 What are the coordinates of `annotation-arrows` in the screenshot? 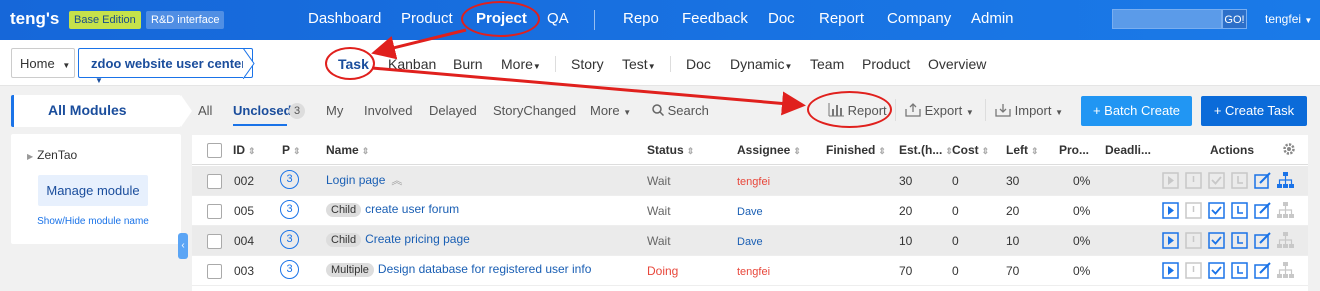 It's located at (588, 72).